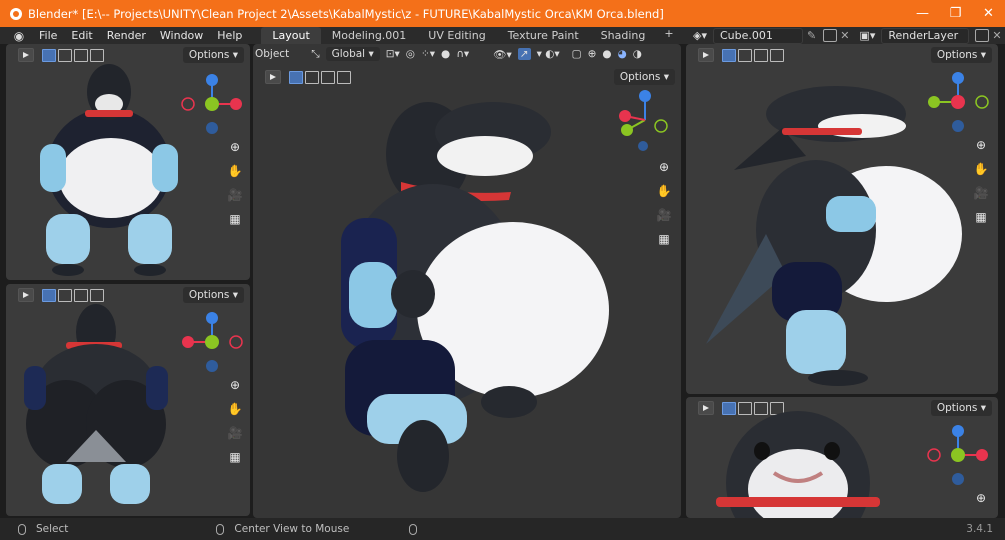 This screenshot has height=540, width=1005. Describe the element at coordinates (456, 35) in the screenshot. I see `tab-uv-editing: UV Editing` at that location.